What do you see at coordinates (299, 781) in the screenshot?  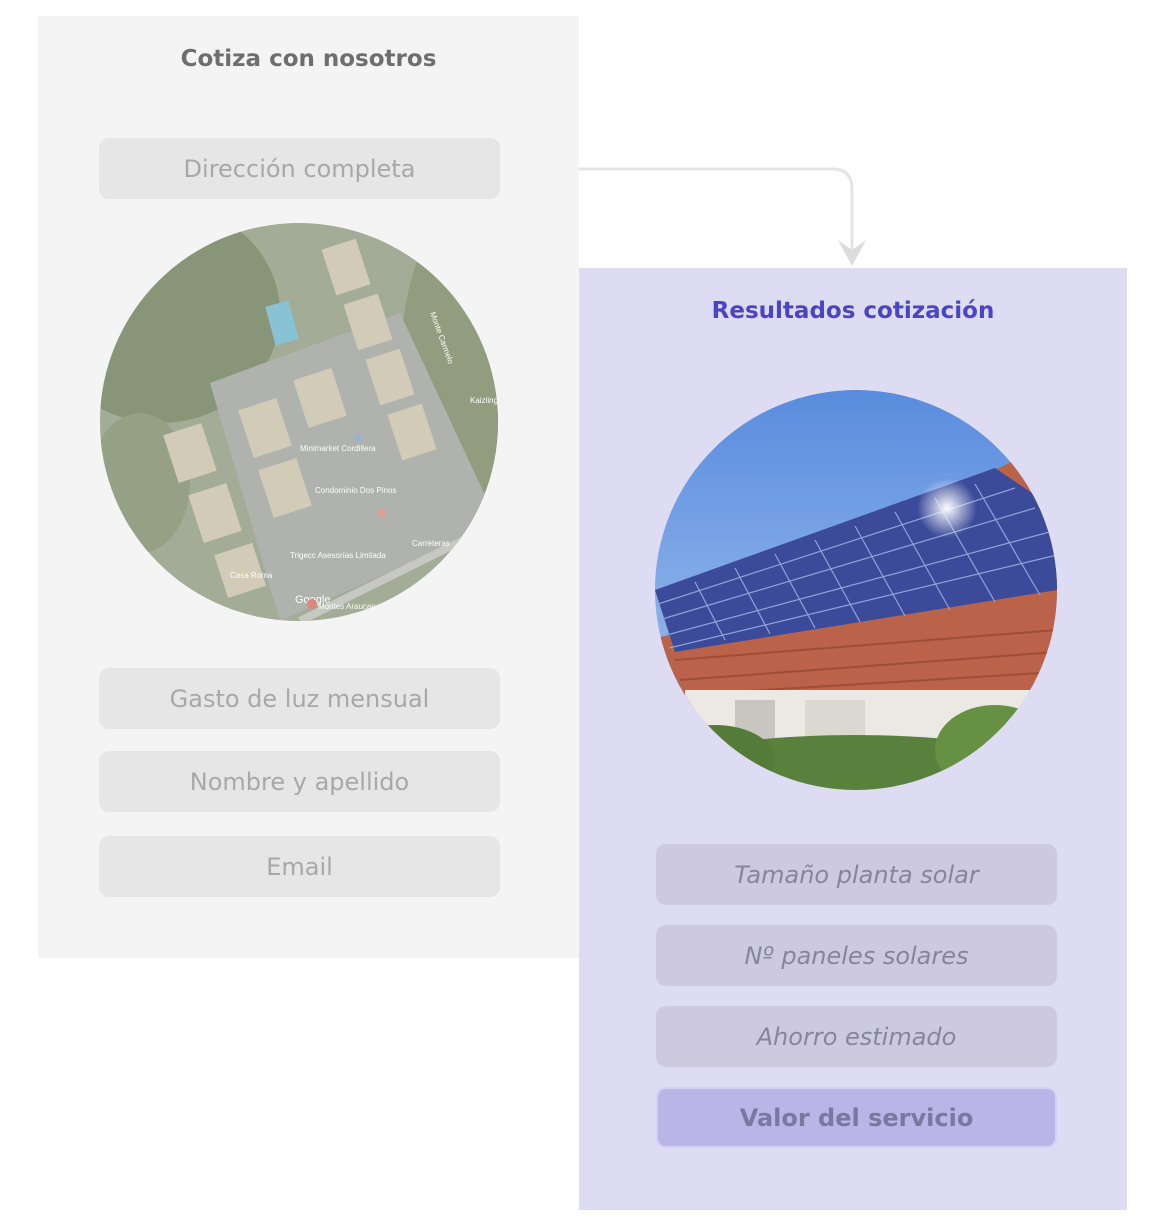 I see `full-name-input: Nombre y apellido` at bounding box center [299, 781].